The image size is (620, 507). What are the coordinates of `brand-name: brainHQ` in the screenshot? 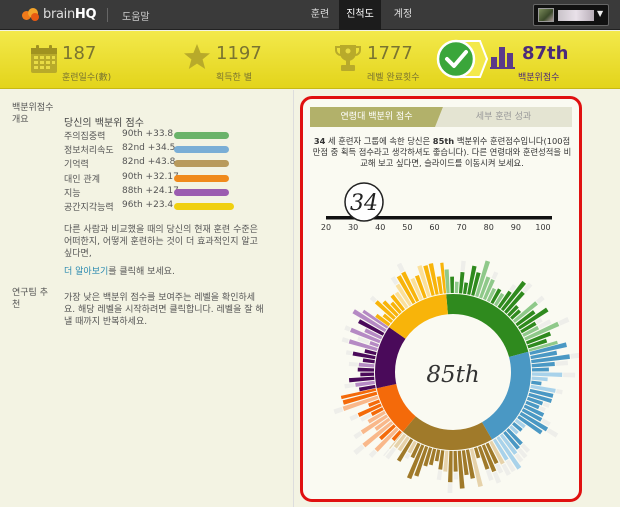 It's located at (70, 14).